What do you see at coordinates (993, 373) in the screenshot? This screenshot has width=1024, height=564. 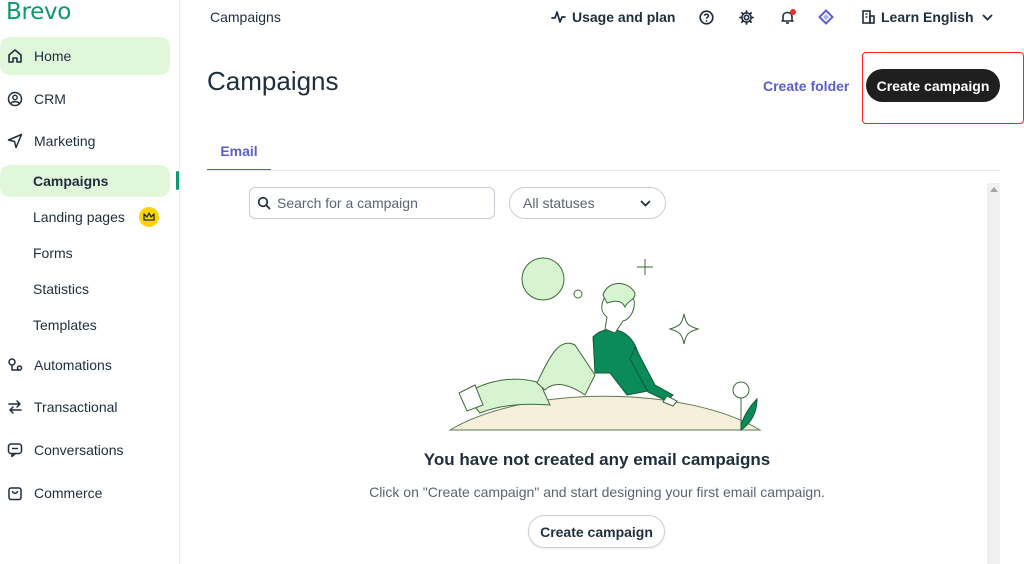 I see `scrollbar` at bounding box center [993, 373].